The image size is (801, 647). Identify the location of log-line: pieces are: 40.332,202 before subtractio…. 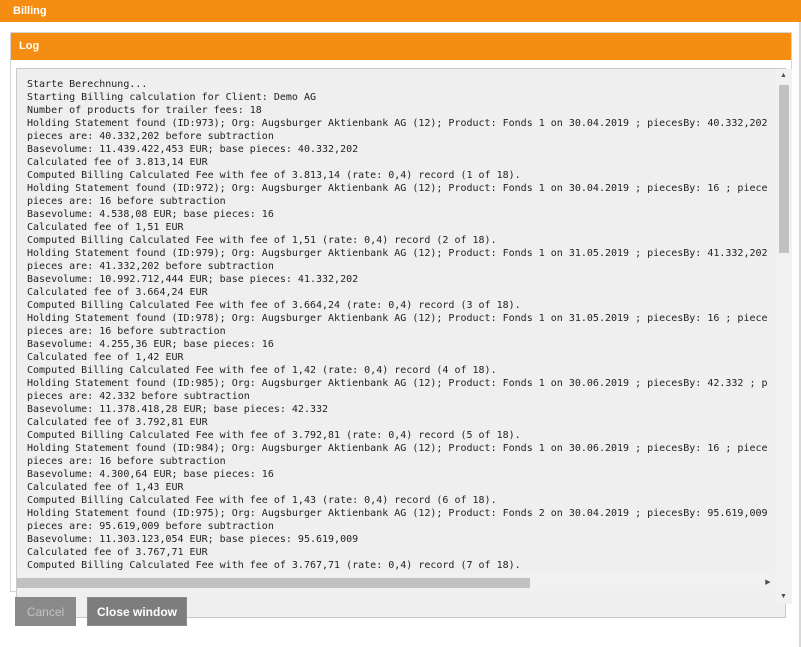
(150, 136).